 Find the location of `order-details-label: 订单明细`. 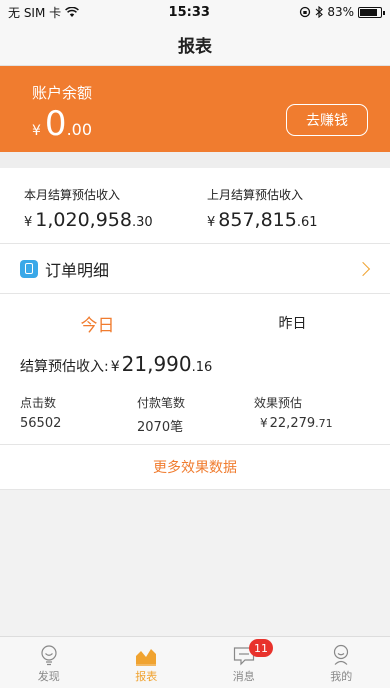

order-details-label: 订单明细 is located at coordinates (77, 270).